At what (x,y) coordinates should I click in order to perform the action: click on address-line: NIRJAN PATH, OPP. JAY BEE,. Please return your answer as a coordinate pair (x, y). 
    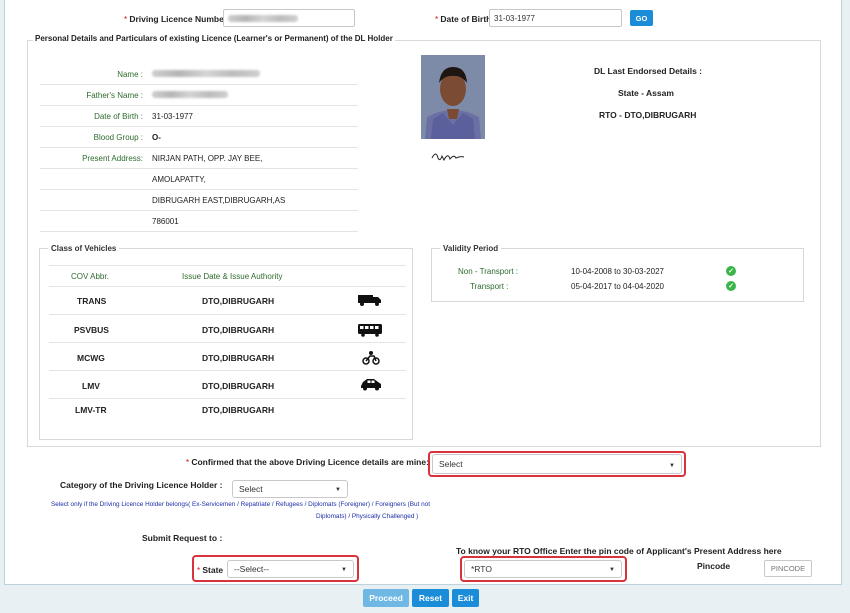
    Looking at the image, I should click on (207, 158).